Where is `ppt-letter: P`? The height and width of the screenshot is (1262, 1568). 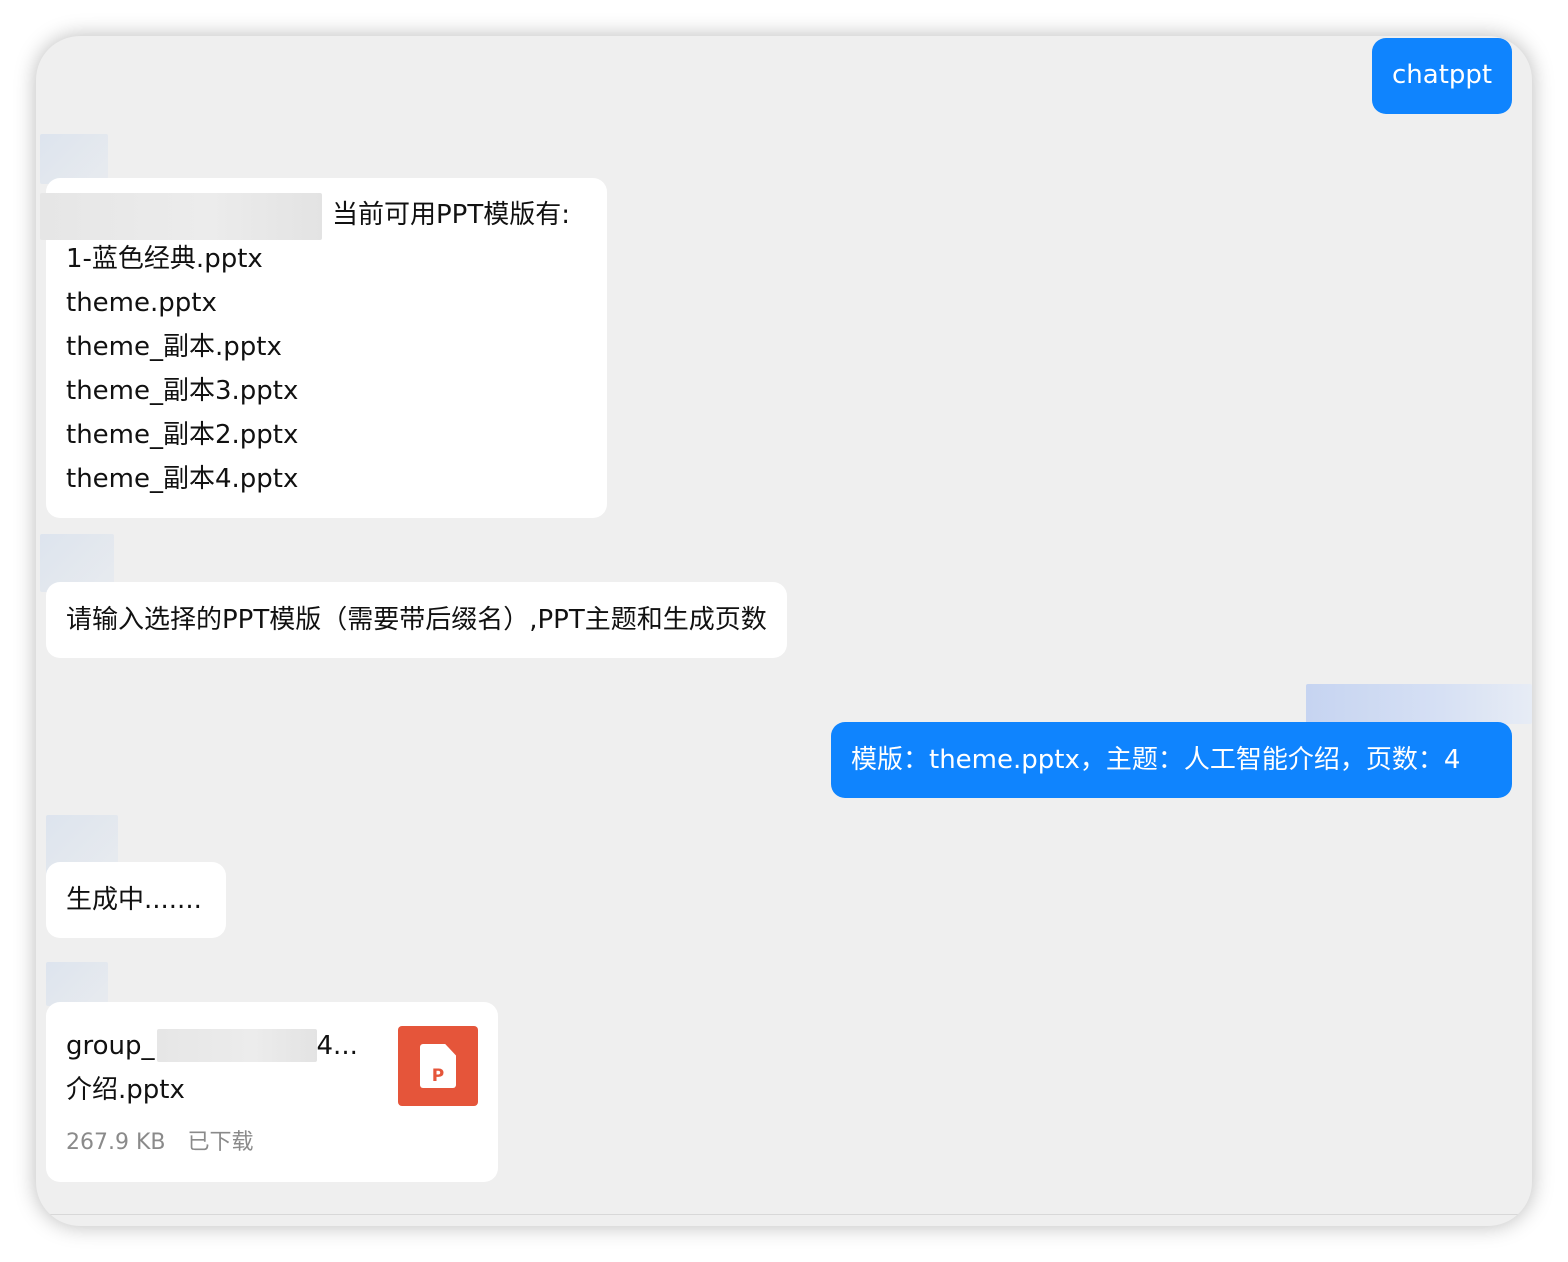
ppt-letter: P is located at coordinates (438, 1076).